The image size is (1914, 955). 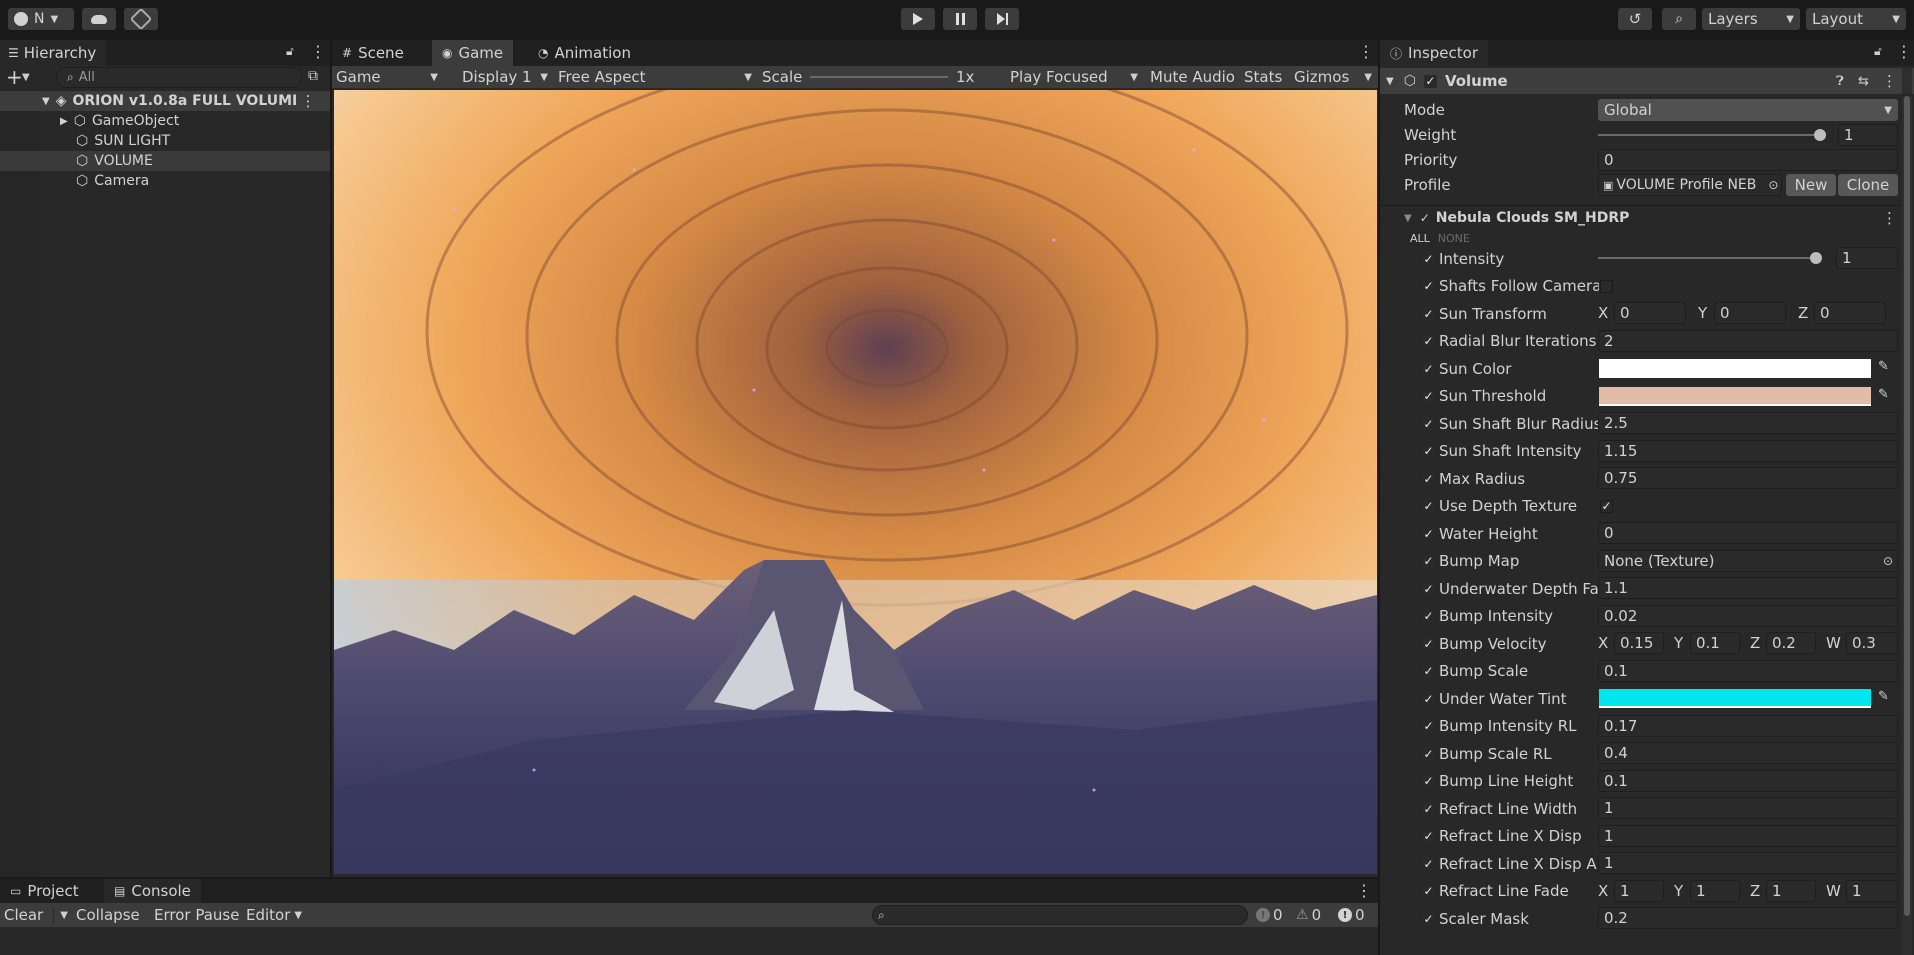 I want to click on error-count-toggle: ! 0, so click(x=1351, y=915).